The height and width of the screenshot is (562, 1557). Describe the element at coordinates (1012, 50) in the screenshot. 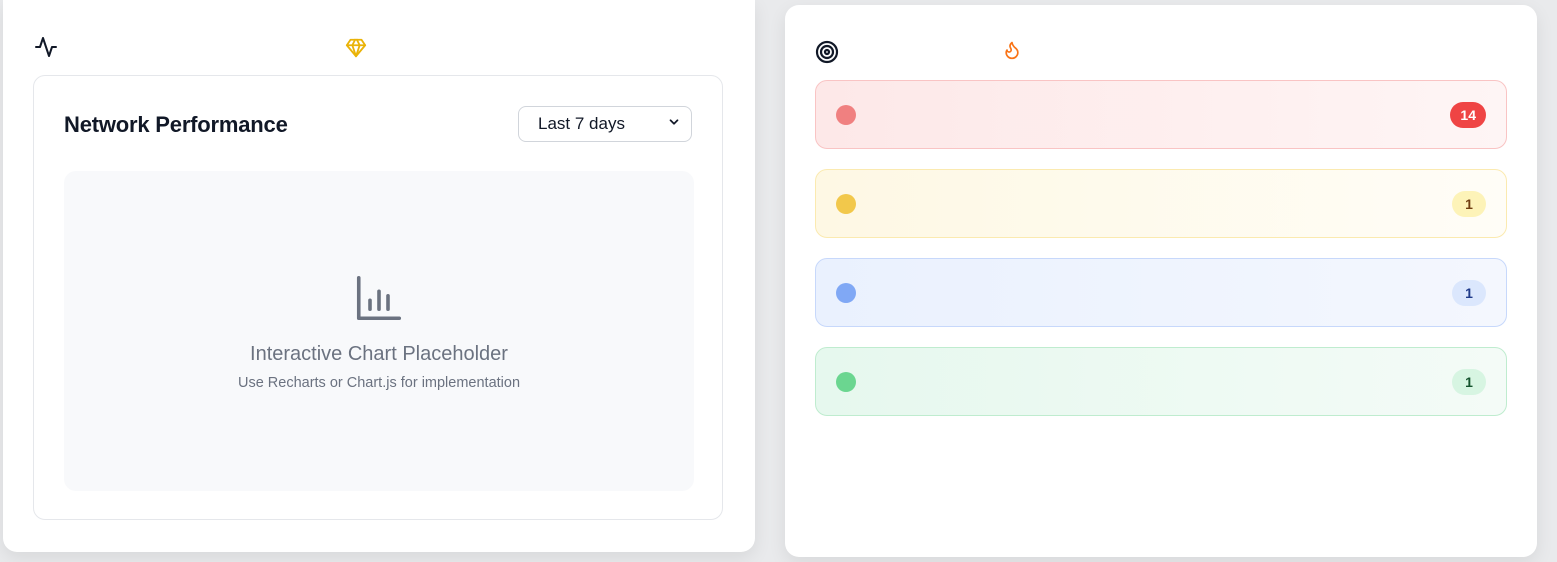

I see `flame-icon` at that location.